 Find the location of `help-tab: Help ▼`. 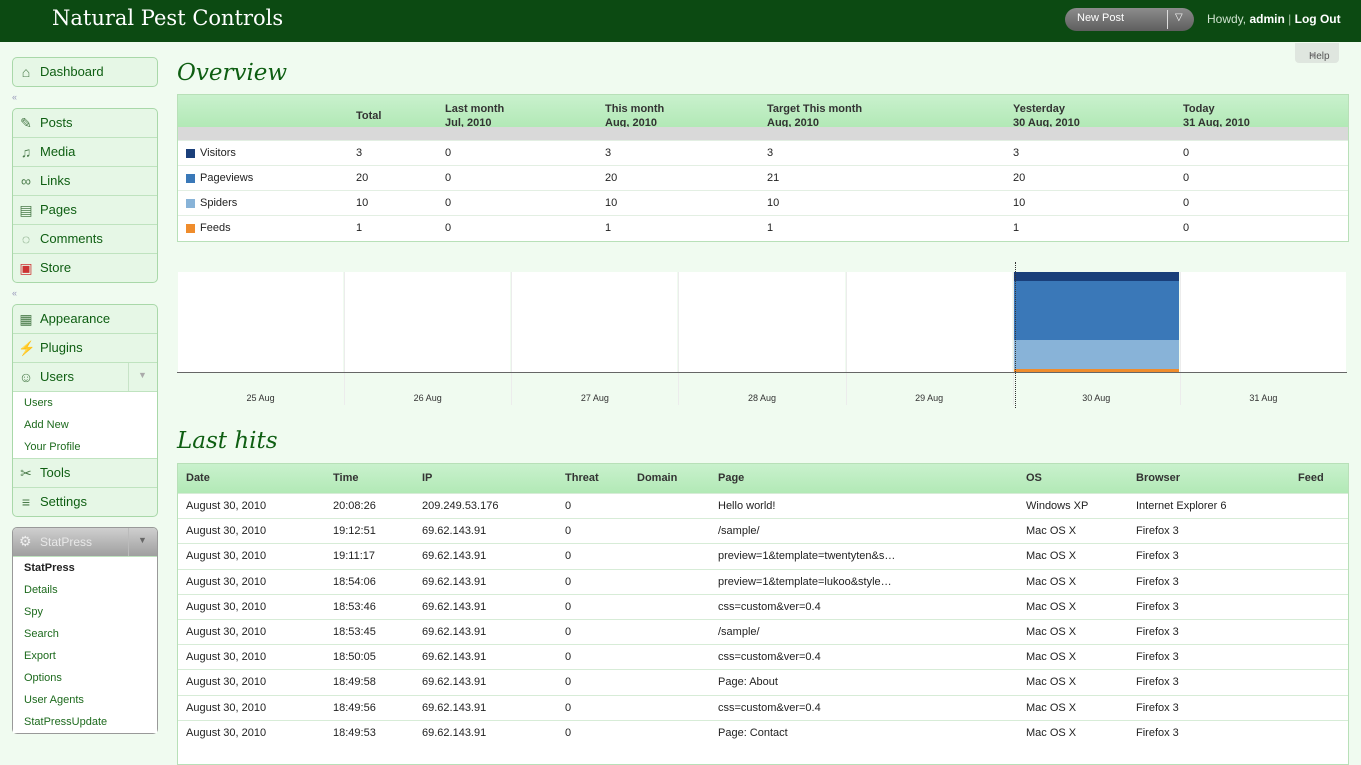

help-tab: Help ▼ is located at coordinates (1317, 53).